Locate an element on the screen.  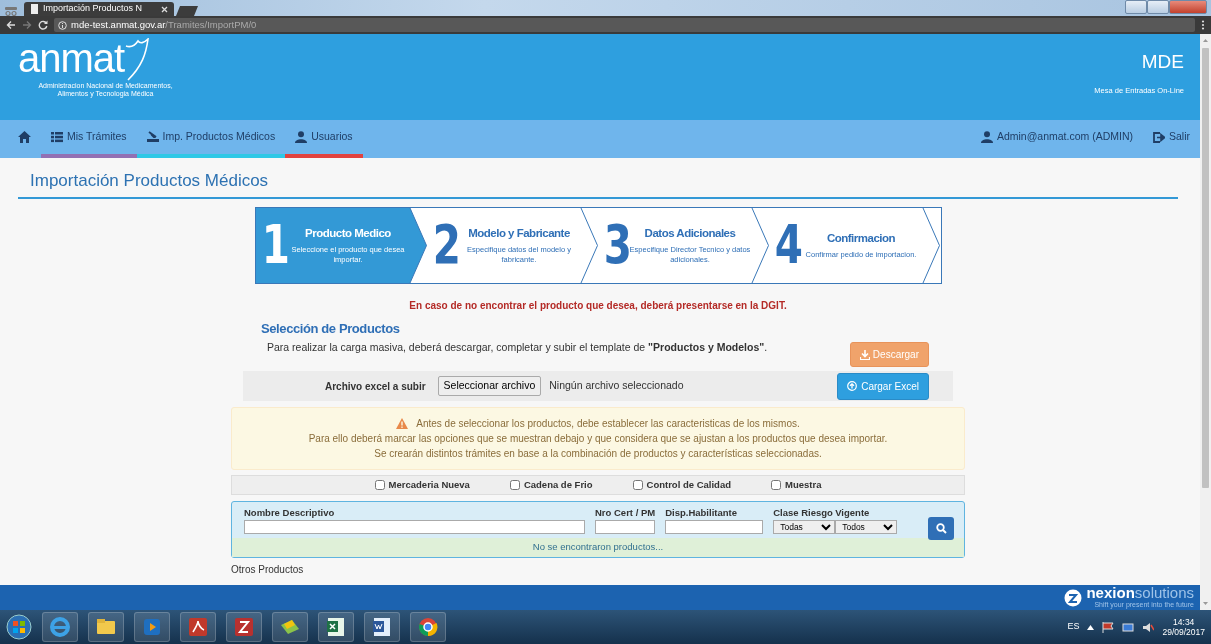
file-status: Ningún archivo seleccionado is located at coordinates (616, 386).